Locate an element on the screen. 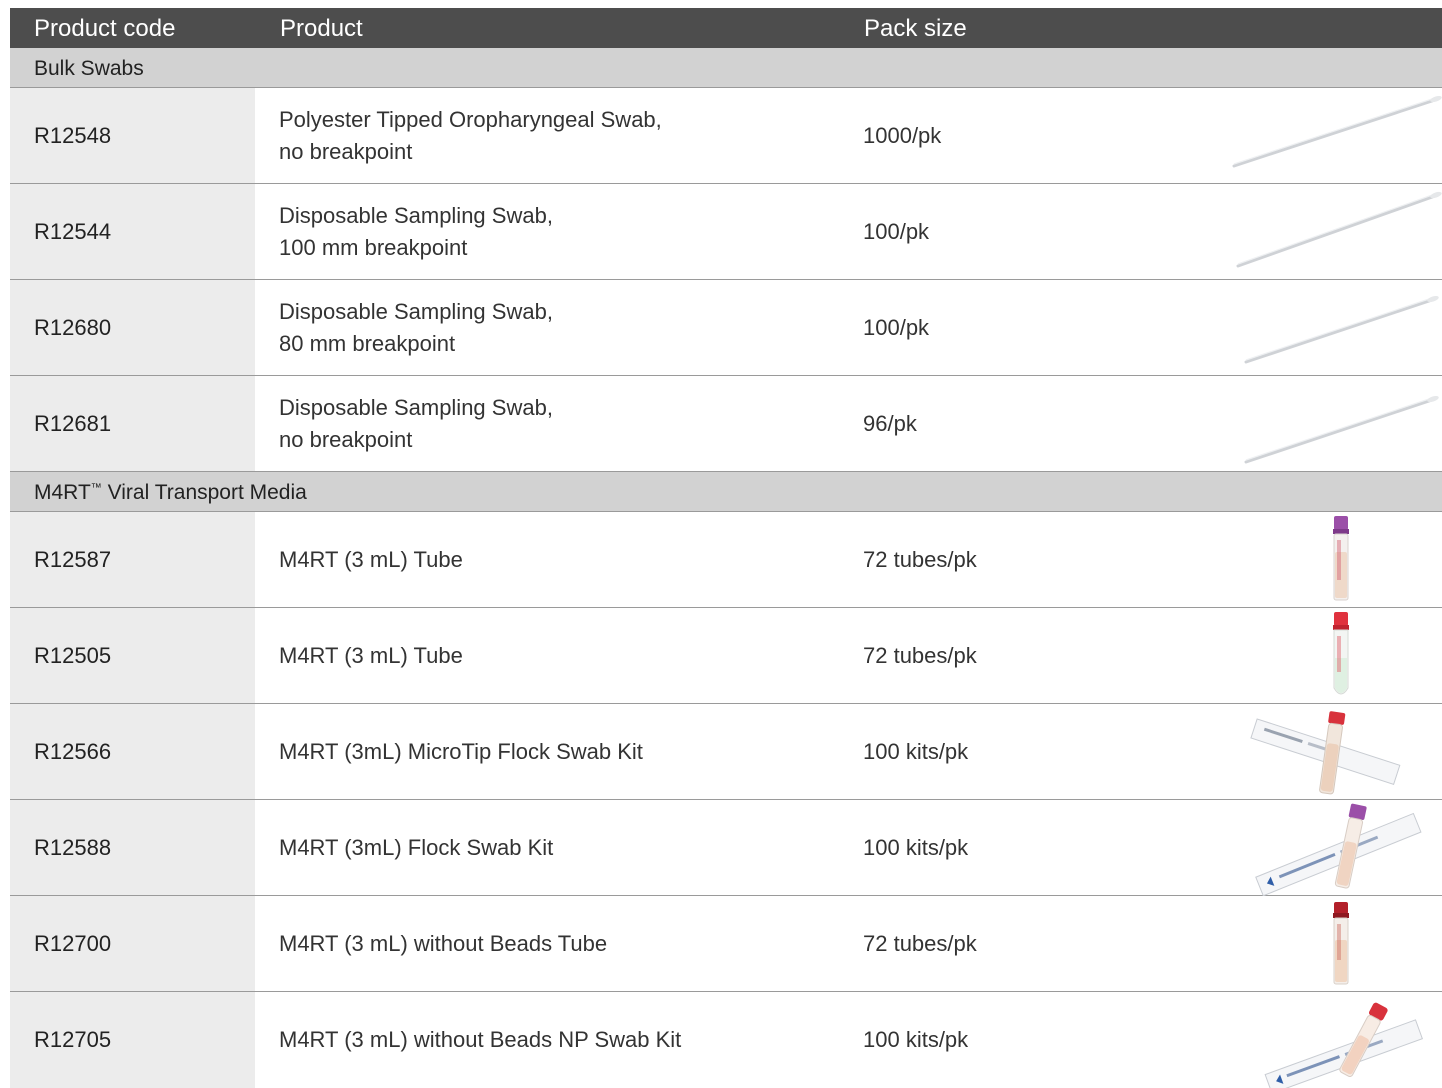 This screenshot has height=1088, width=1442. tube-purple-icon is located at coordinates (1341, 558).